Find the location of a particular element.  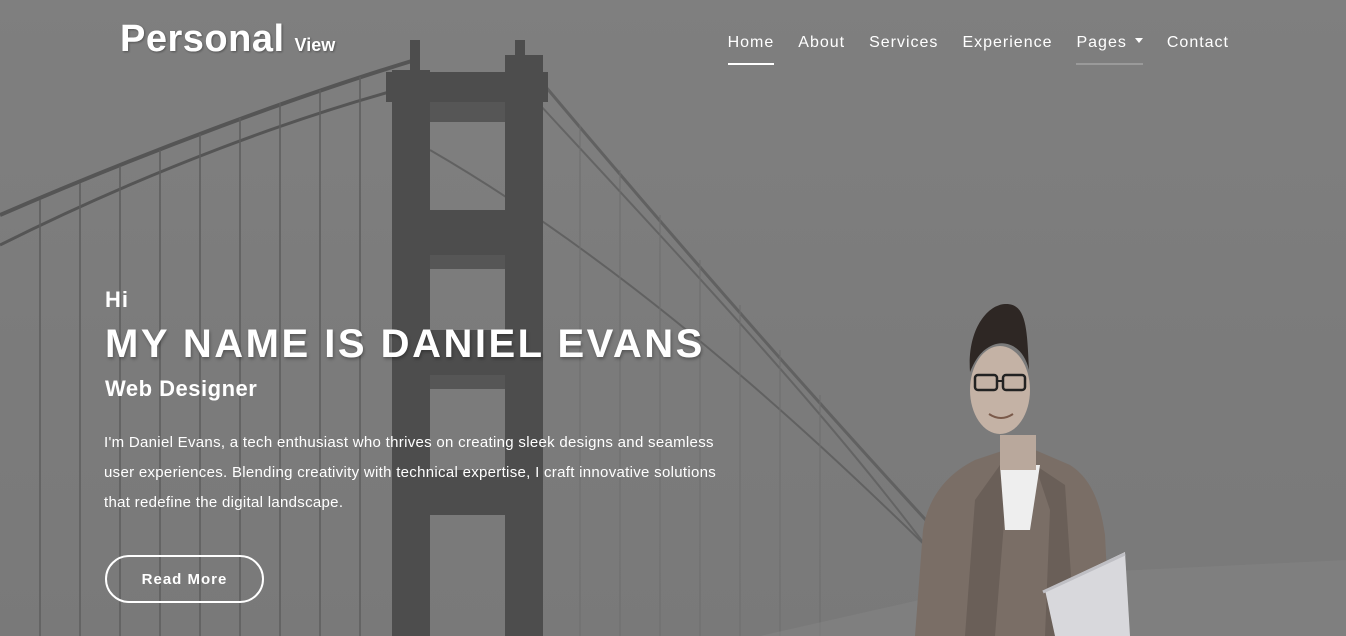

nav-home: Home is located at coordinates (751, 49).